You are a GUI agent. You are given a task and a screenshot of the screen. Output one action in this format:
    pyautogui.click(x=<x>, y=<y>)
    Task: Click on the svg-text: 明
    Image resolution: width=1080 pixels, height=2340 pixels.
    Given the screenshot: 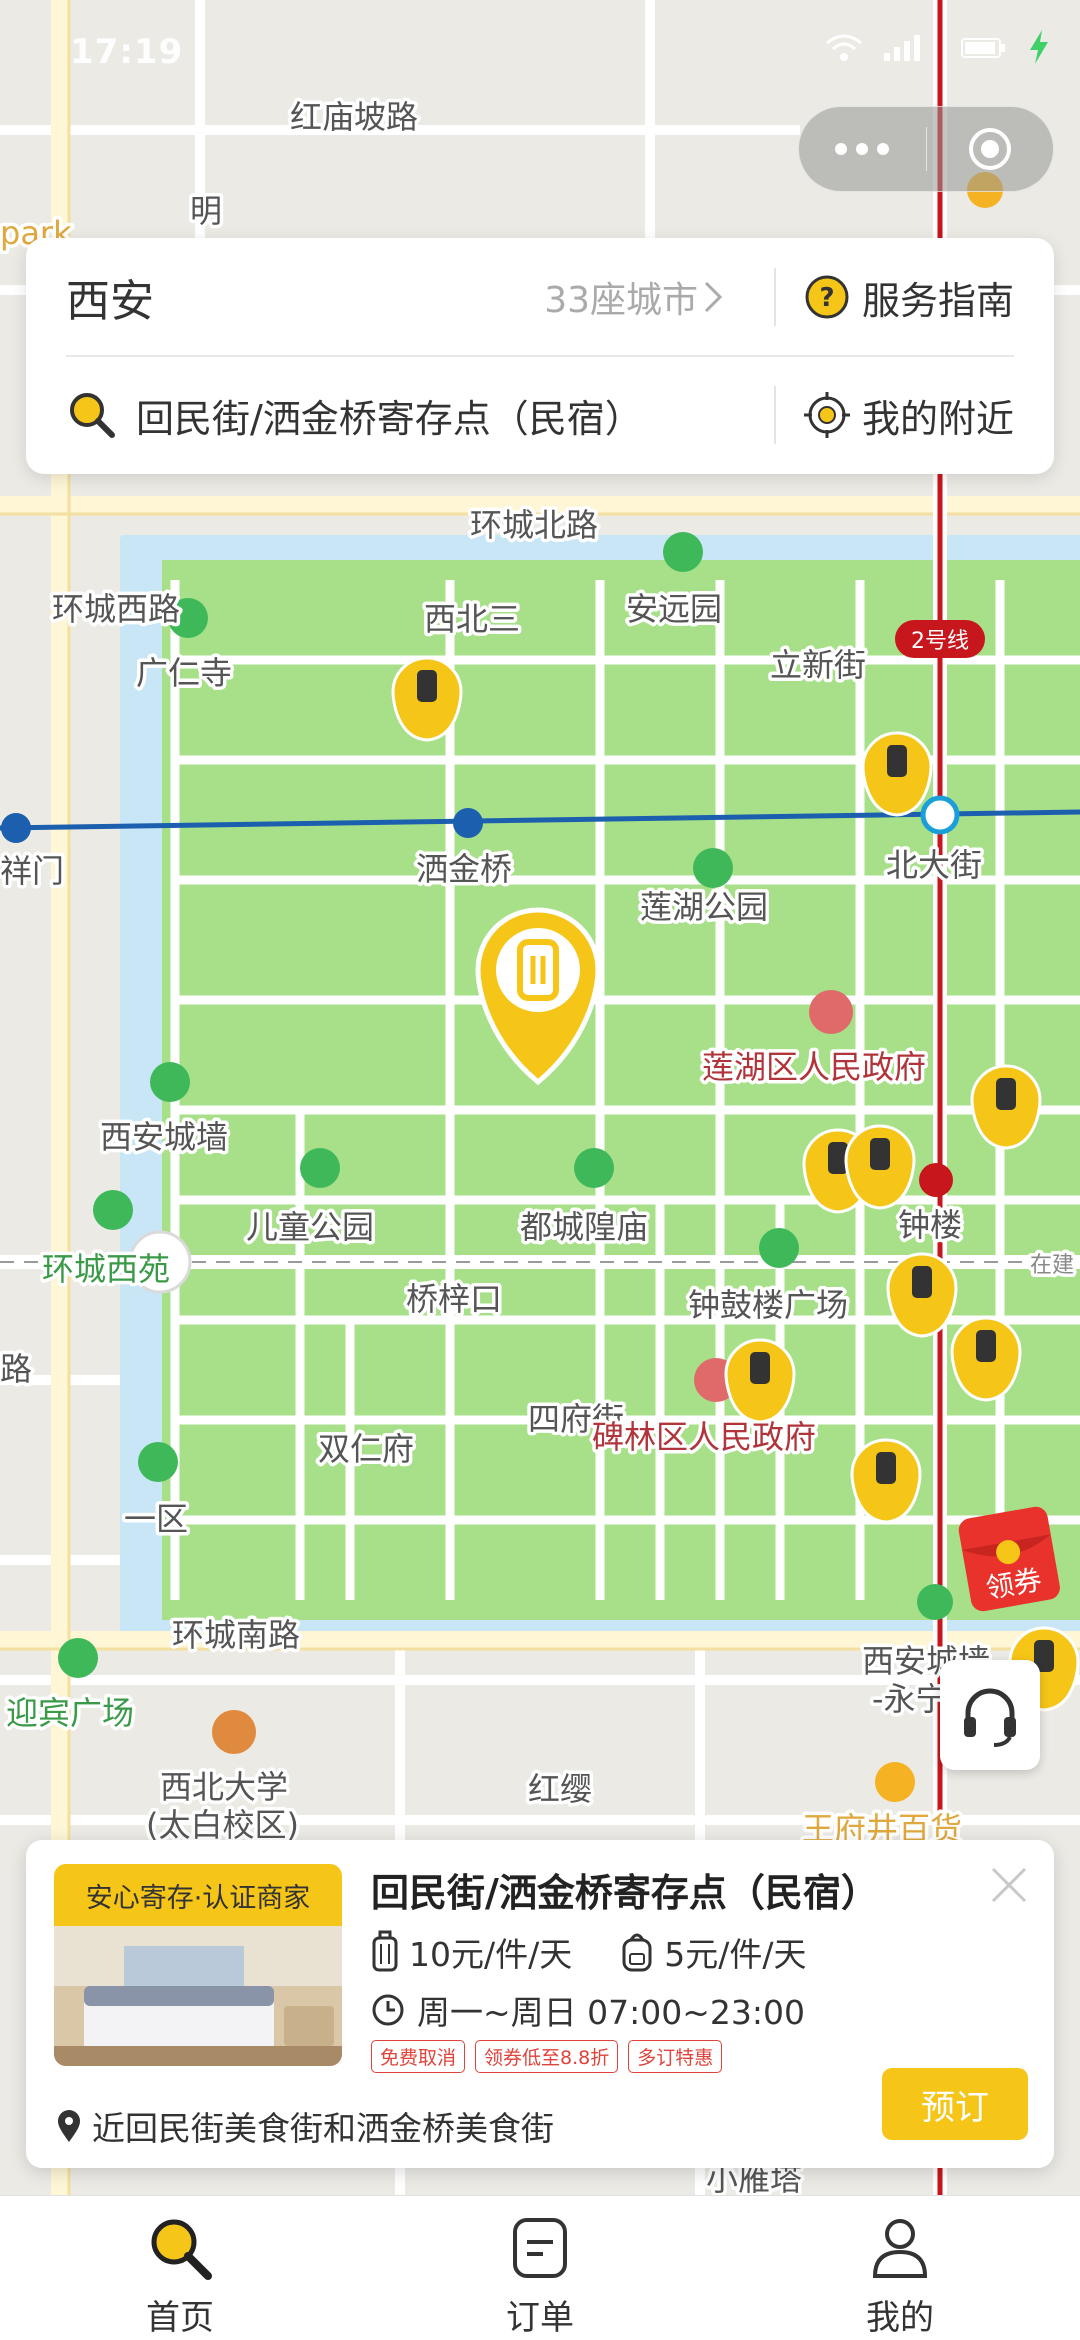 What is the action you would take?
    pyautogui.click(x=206, y=211)
    